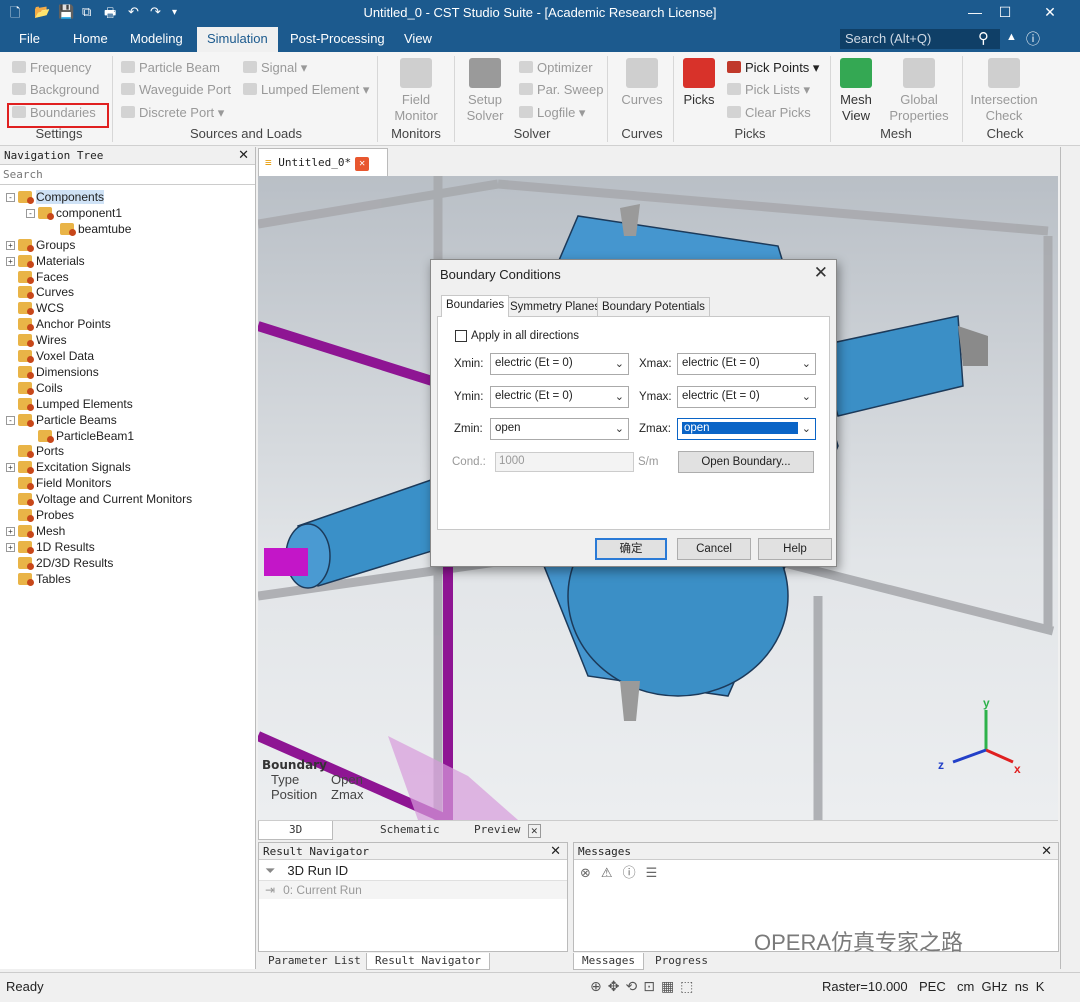 Image resolution: width=1080 pixels, height=1002 pixels. I want to click on zmin-select: open ⌄, so click(559, 429).